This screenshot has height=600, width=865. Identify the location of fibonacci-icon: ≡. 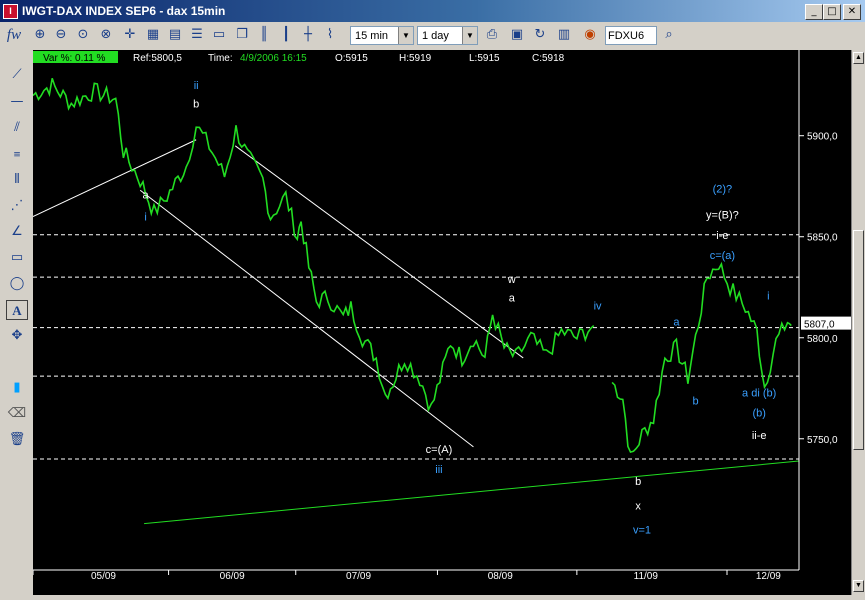
(17, 155).